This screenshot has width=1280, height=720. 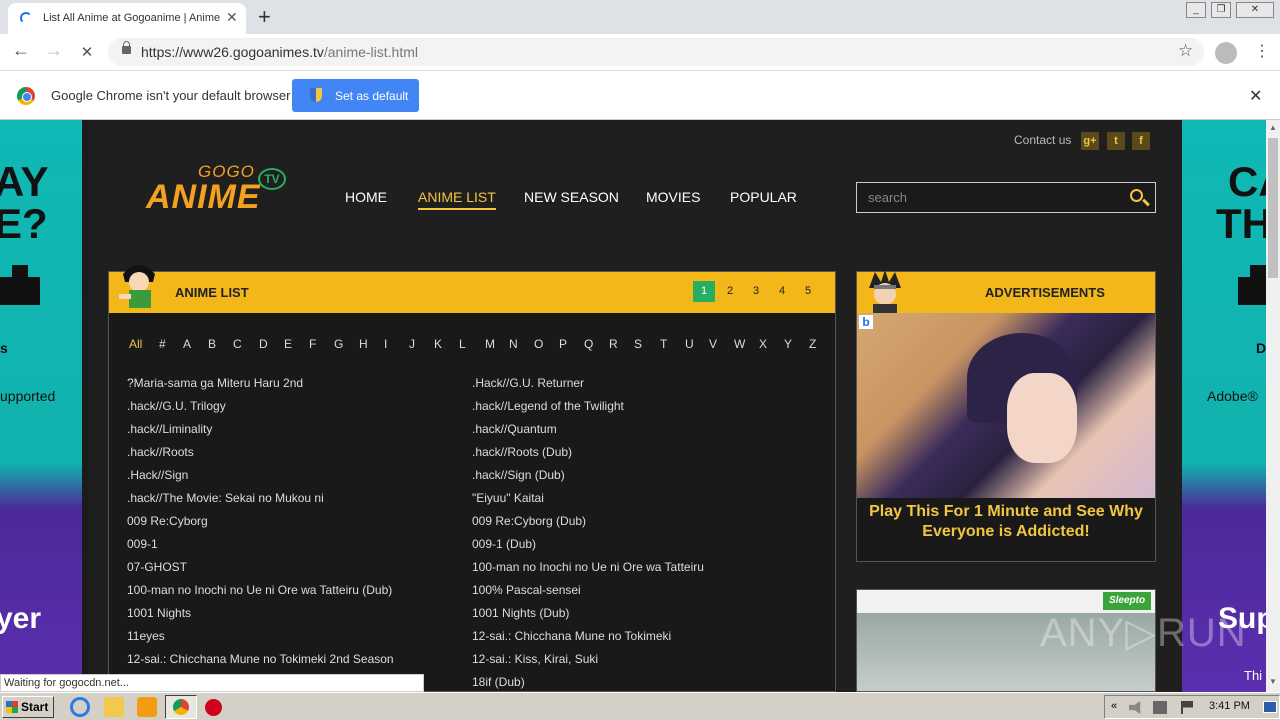 What do you see at coordinates (548, 406) in the screenshot?
I see `anime-list-item: .hack//Legend of the Twilight` at bounding box center [548, 406].